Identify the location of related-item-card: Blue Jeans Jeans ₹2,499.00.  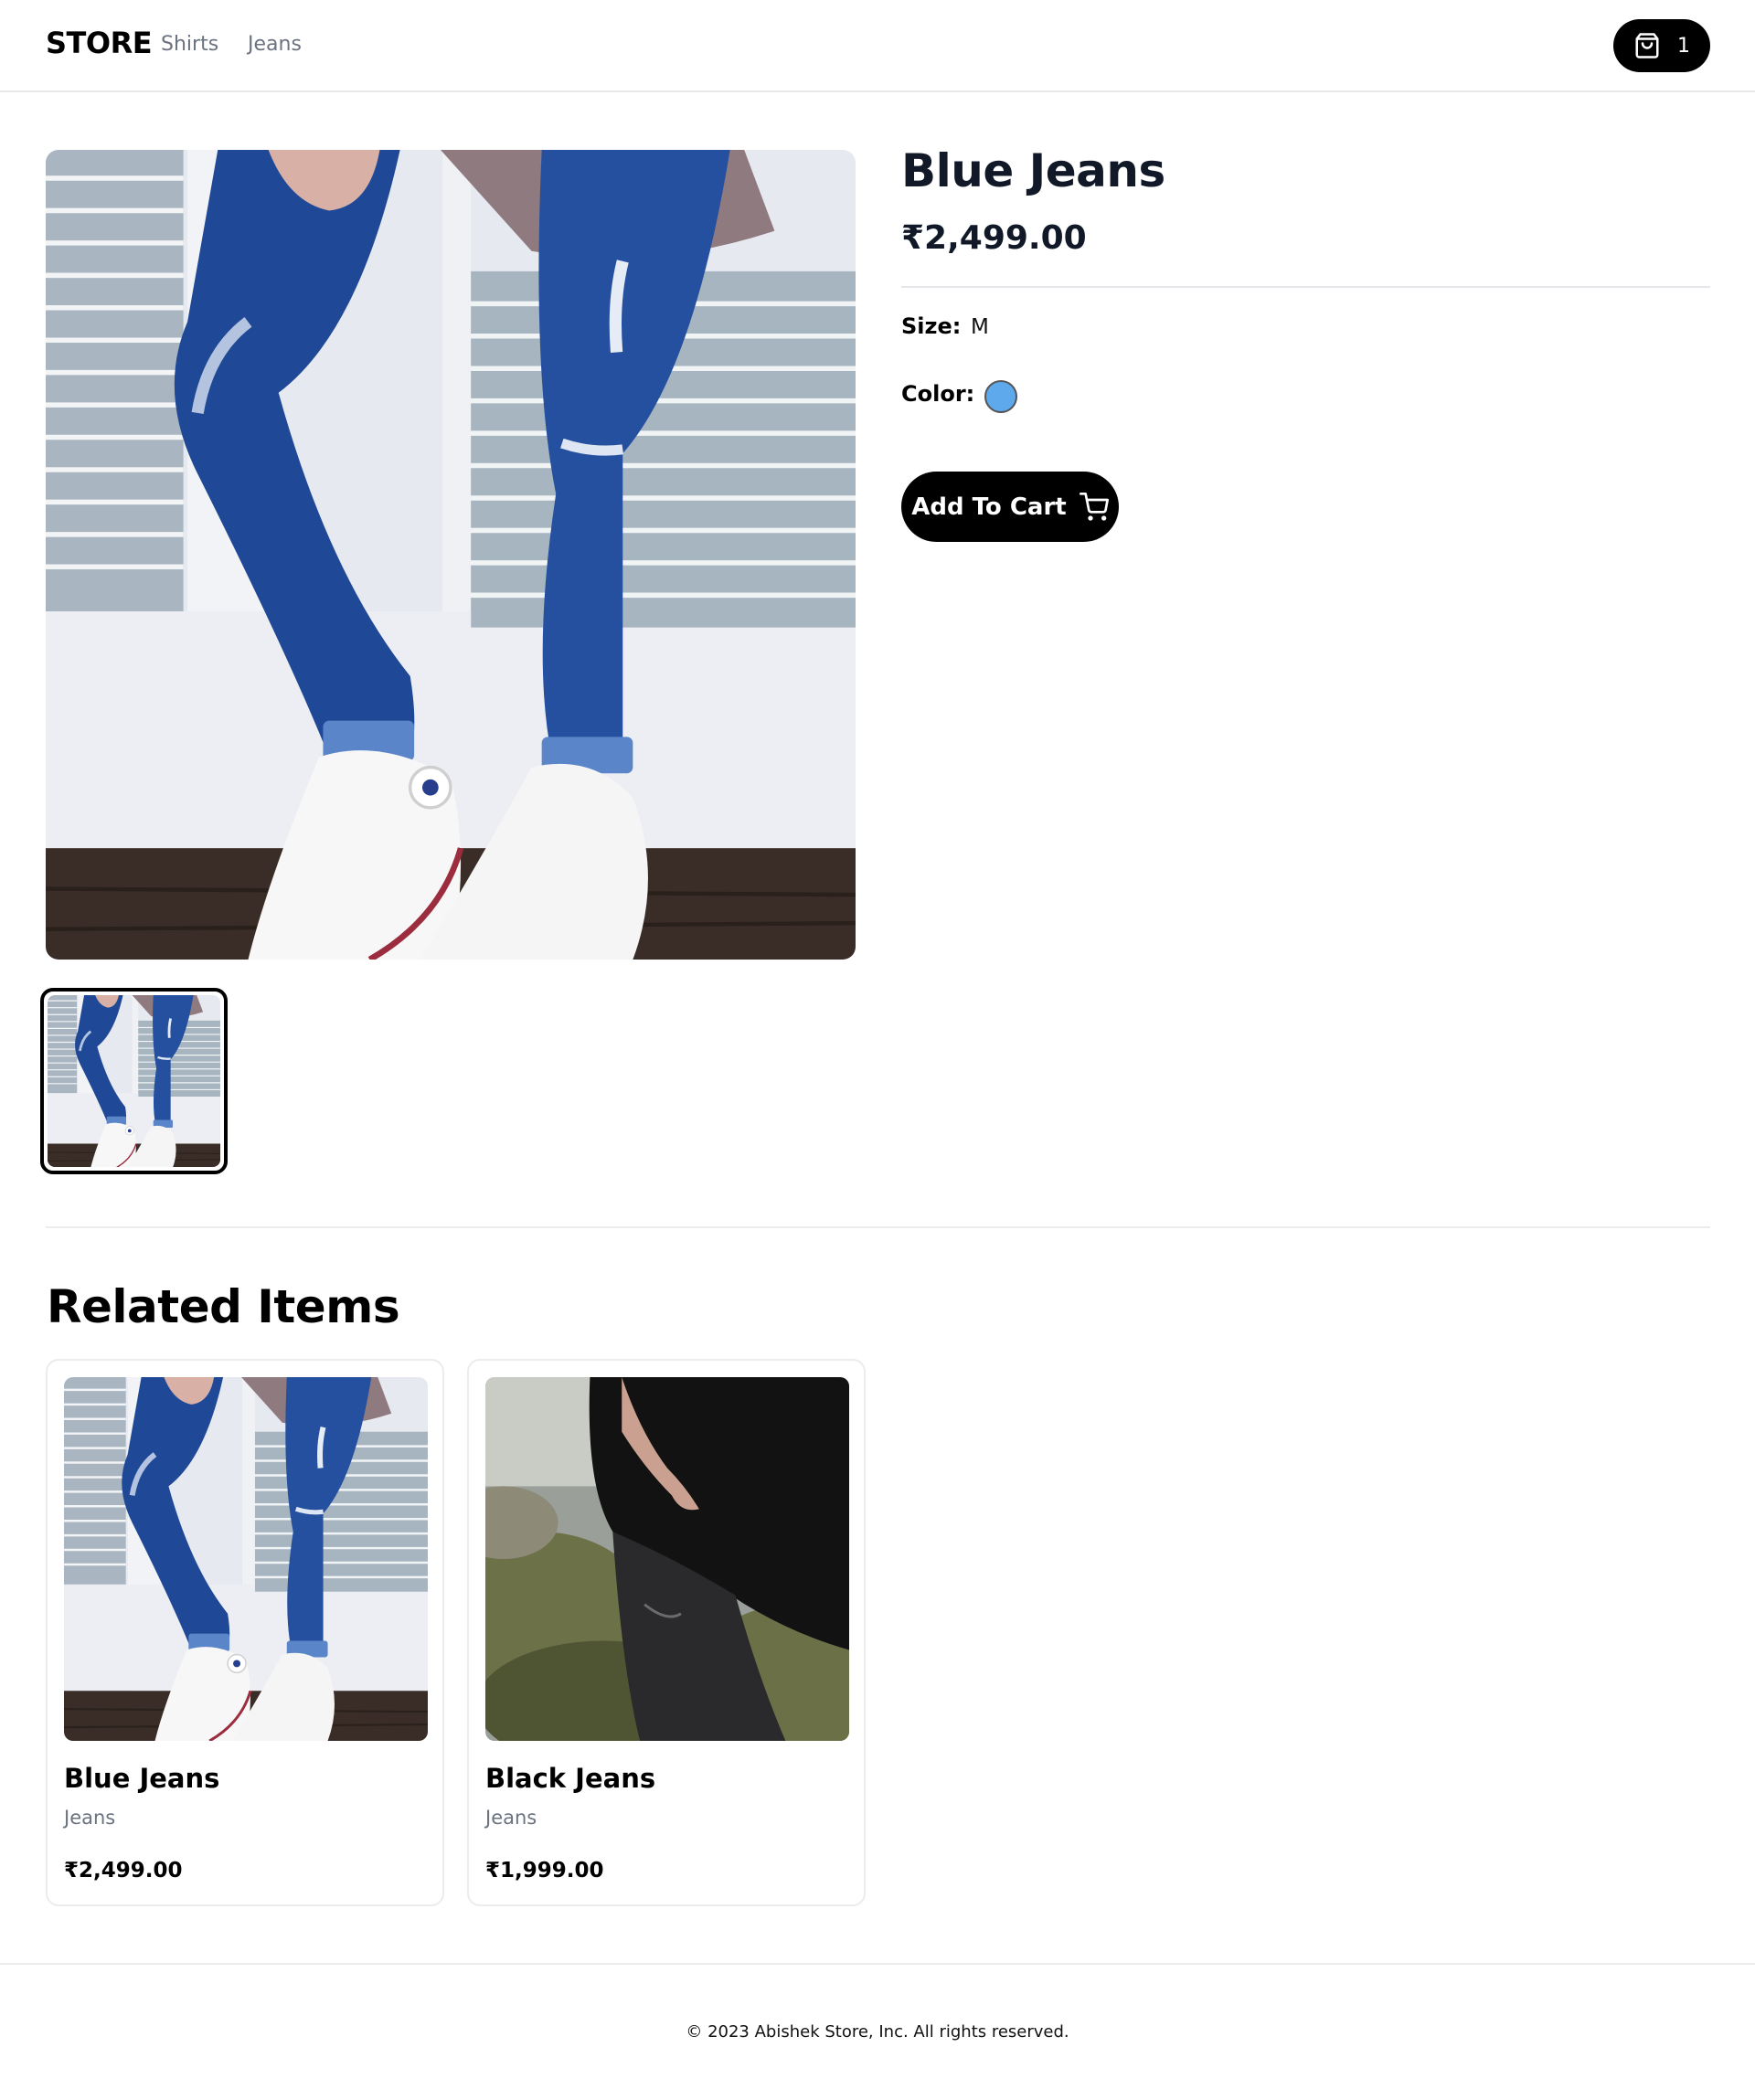
(245, 1632).